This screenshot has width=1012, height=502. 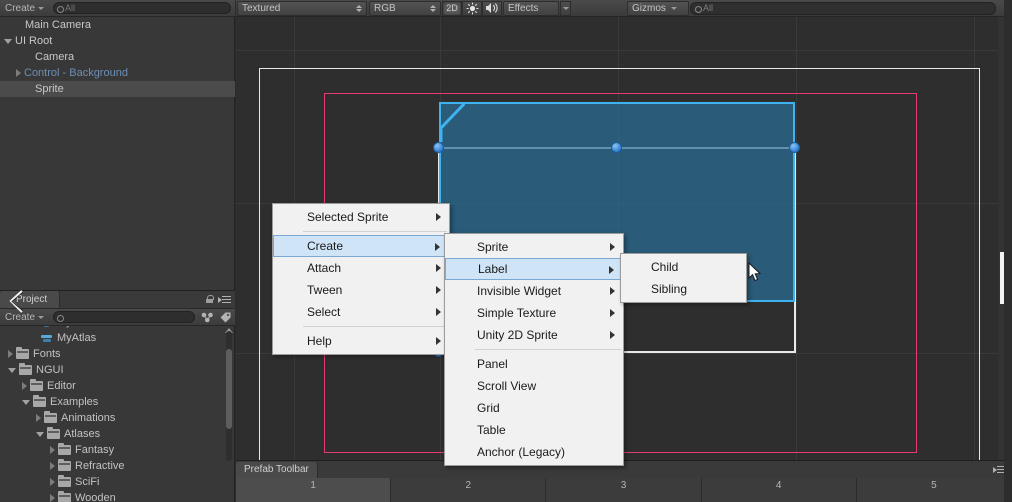 I want to click on menu-item: Panel, so click(x=534, y=364).